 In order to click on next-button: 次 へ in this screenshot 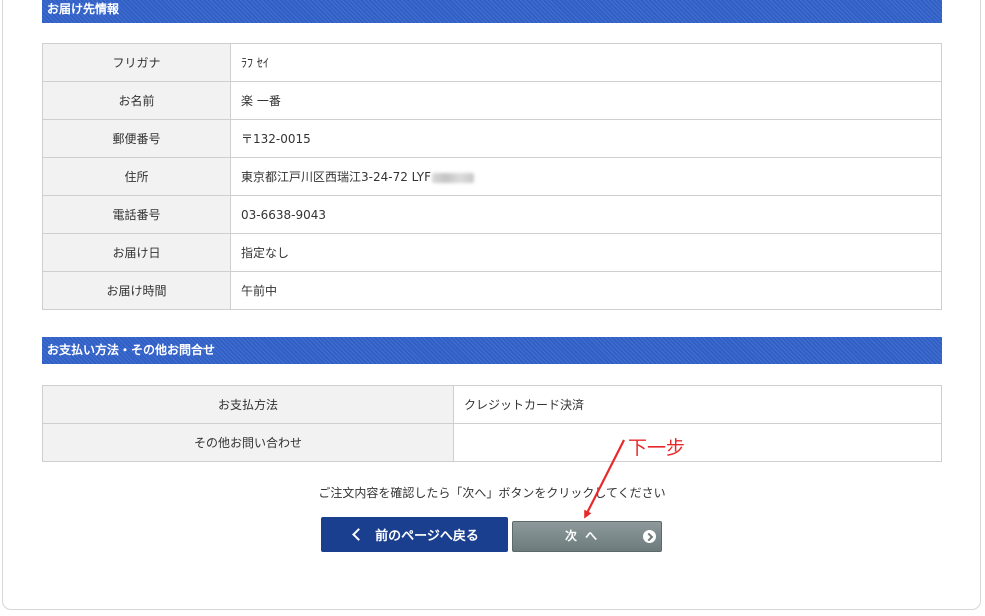, I will do `click(587, 536)`.